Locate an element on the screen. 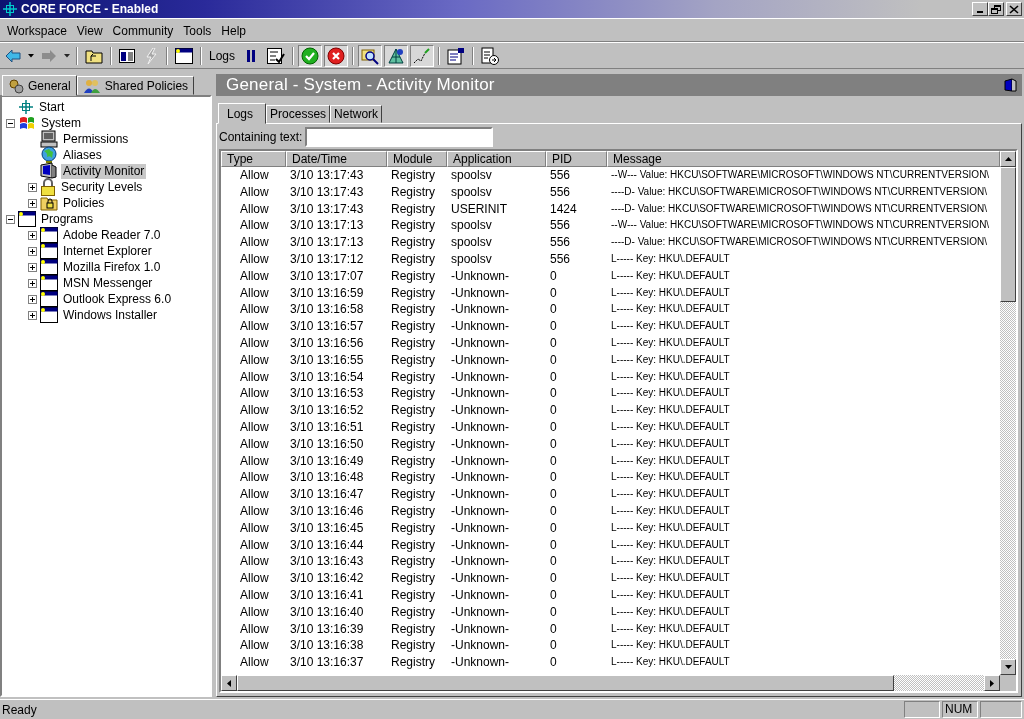  restore-button is located at coordinates (996, 9).